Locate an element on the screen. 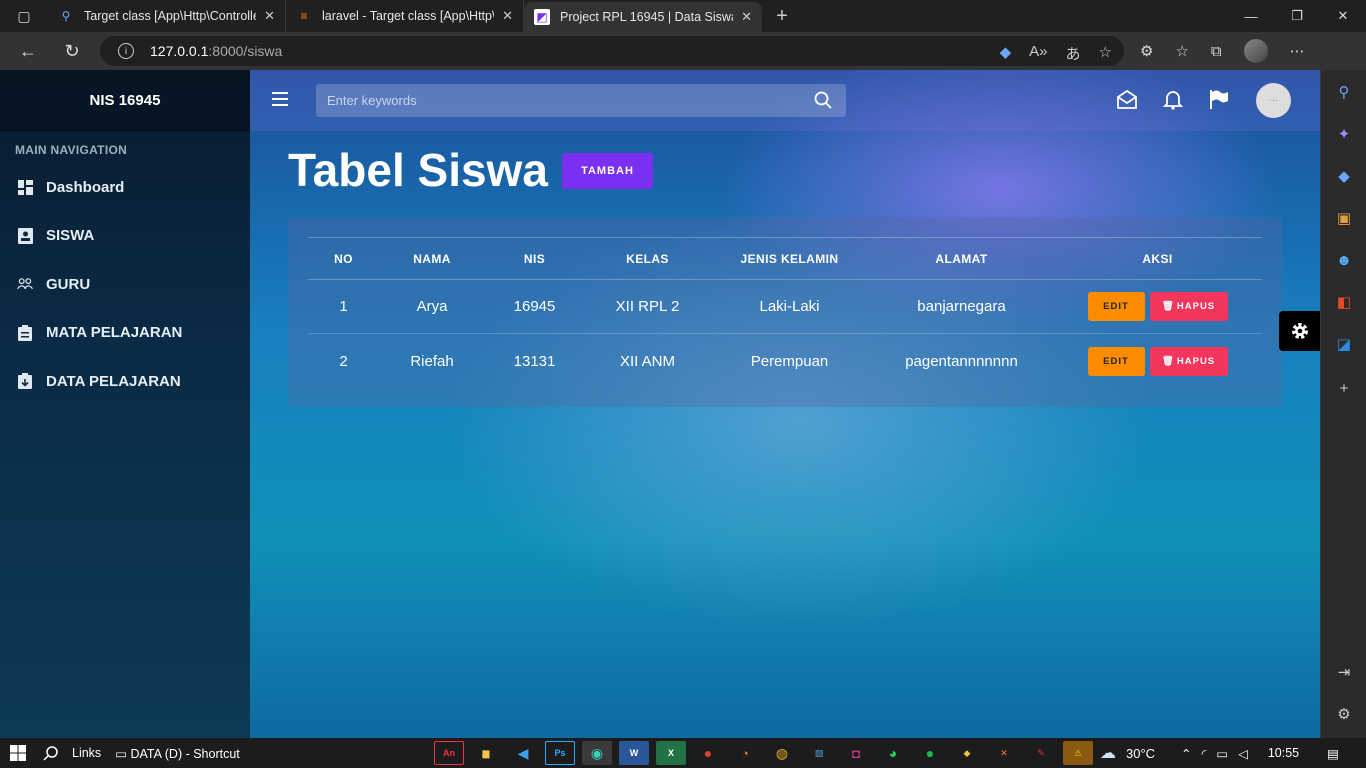 This screenshot has width=1366, height=768. delete-label: HAPUS is located at coordinates (1196, 361).